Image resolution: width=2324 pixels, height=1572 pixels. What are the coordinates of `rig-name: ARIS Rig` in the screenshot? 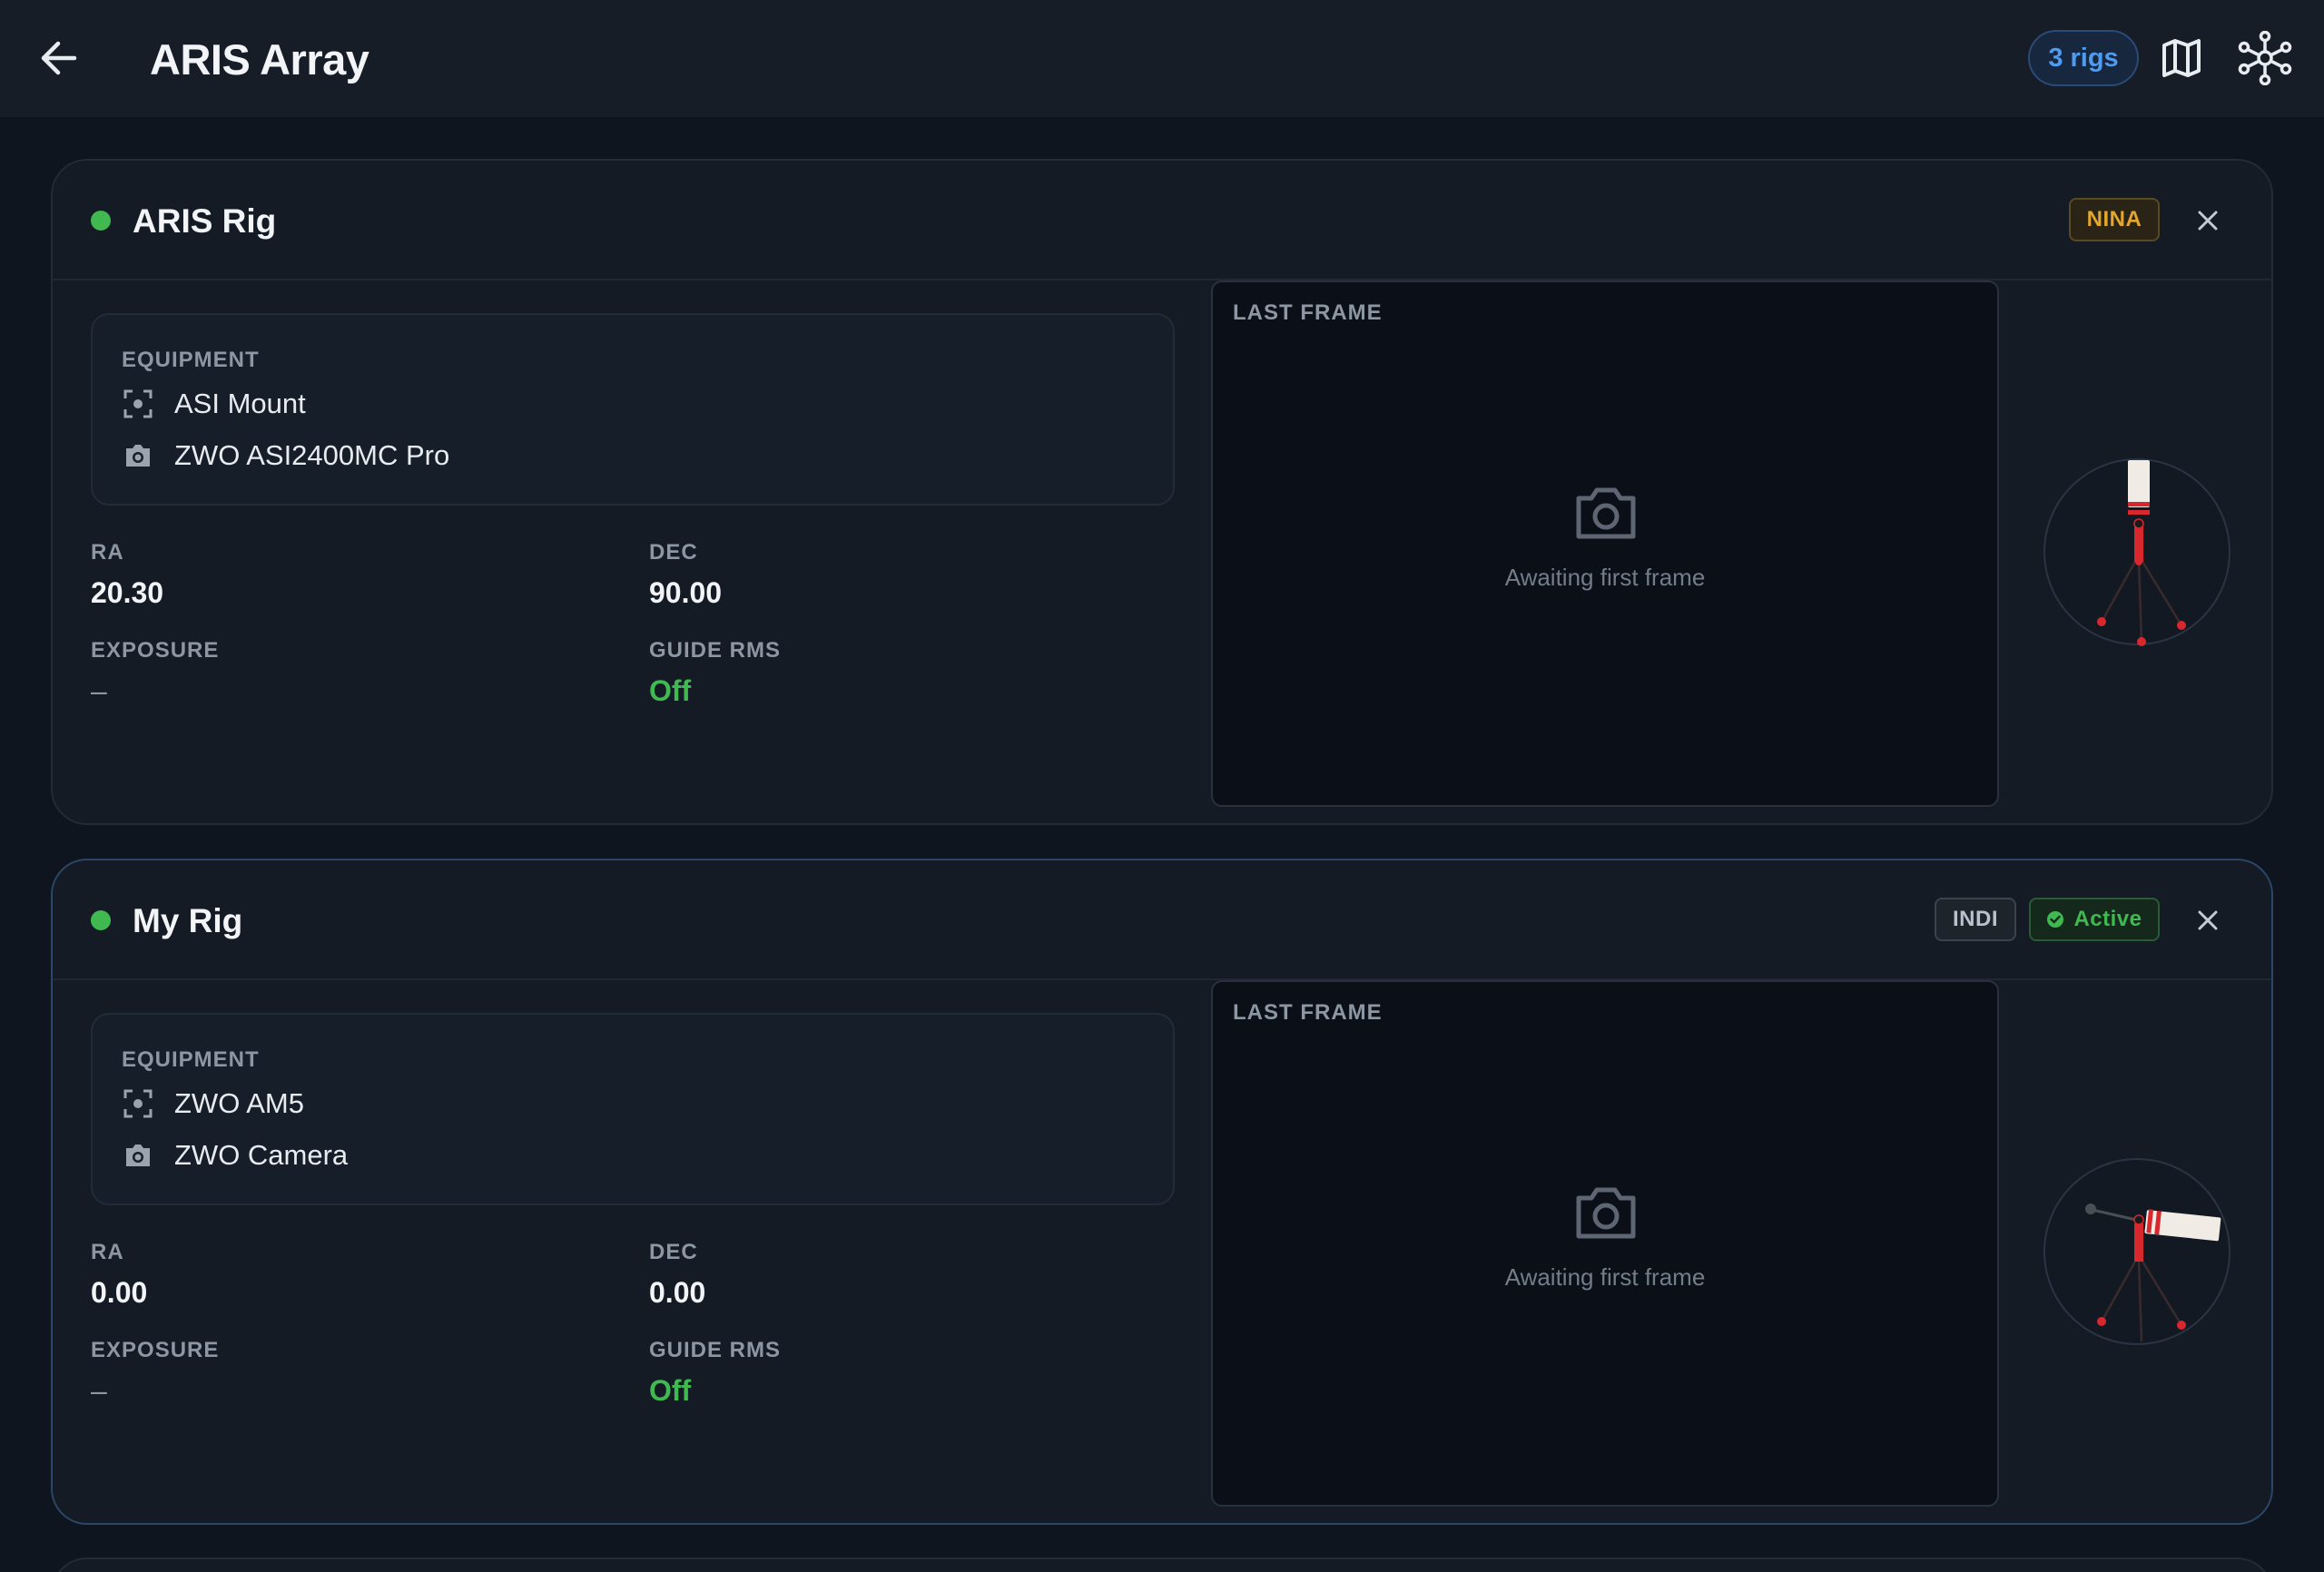 It's located at (205, 221).